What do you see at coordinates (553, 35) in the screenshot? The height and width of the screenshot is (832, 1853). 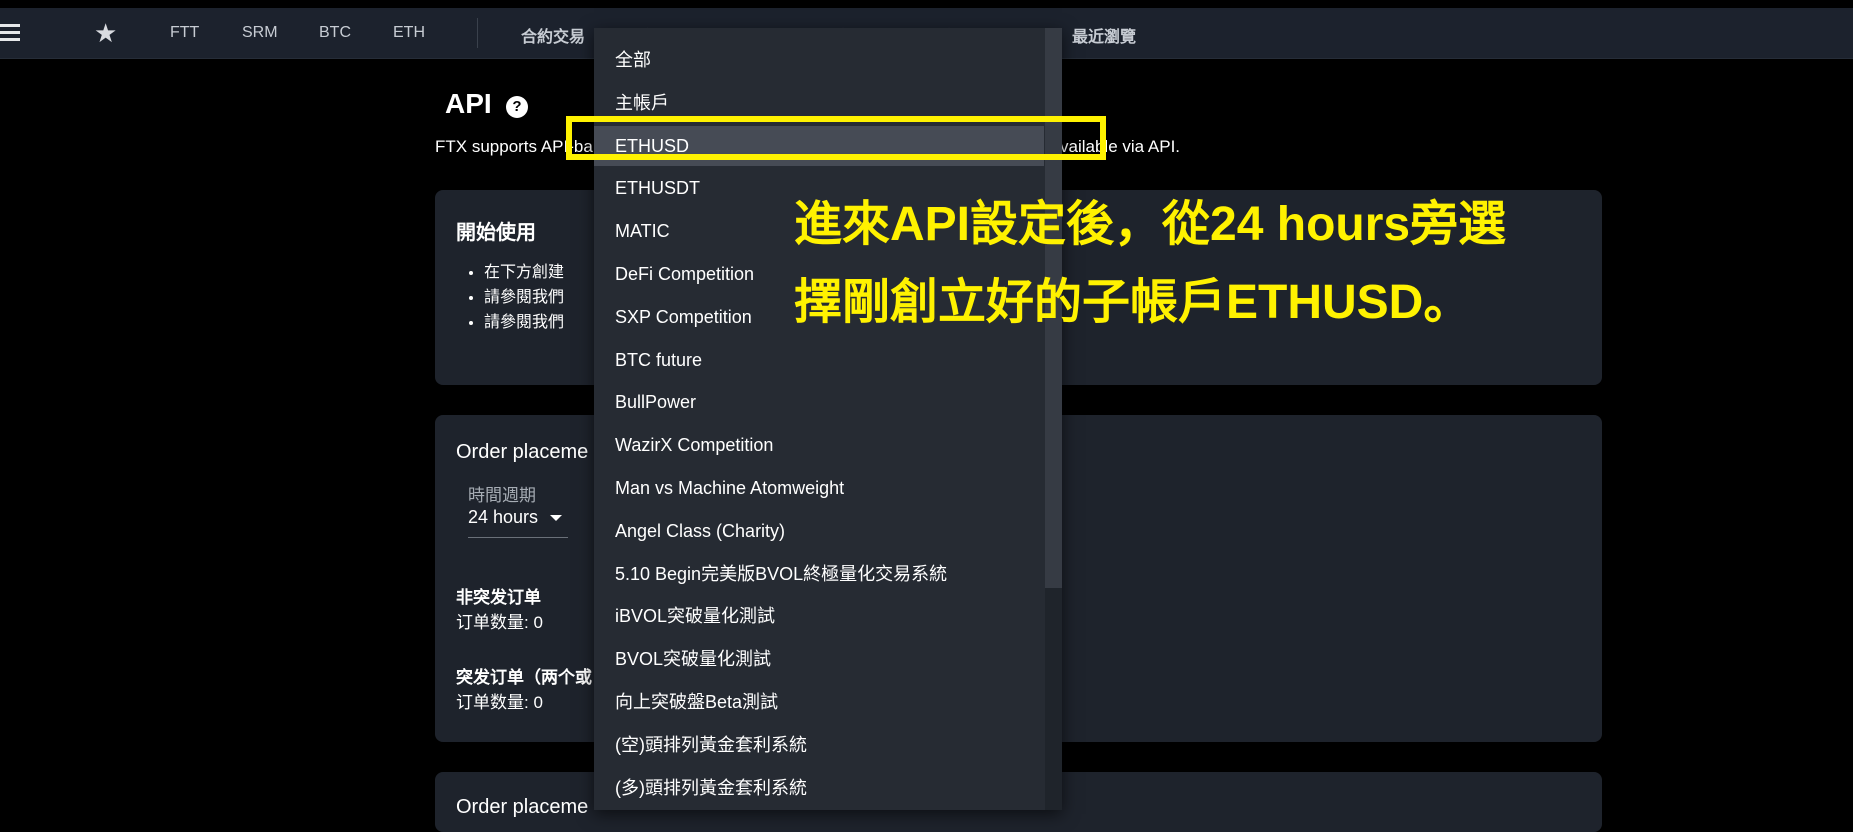 I see `nav-futures: 合約交易` at bounding box center [553, 35].